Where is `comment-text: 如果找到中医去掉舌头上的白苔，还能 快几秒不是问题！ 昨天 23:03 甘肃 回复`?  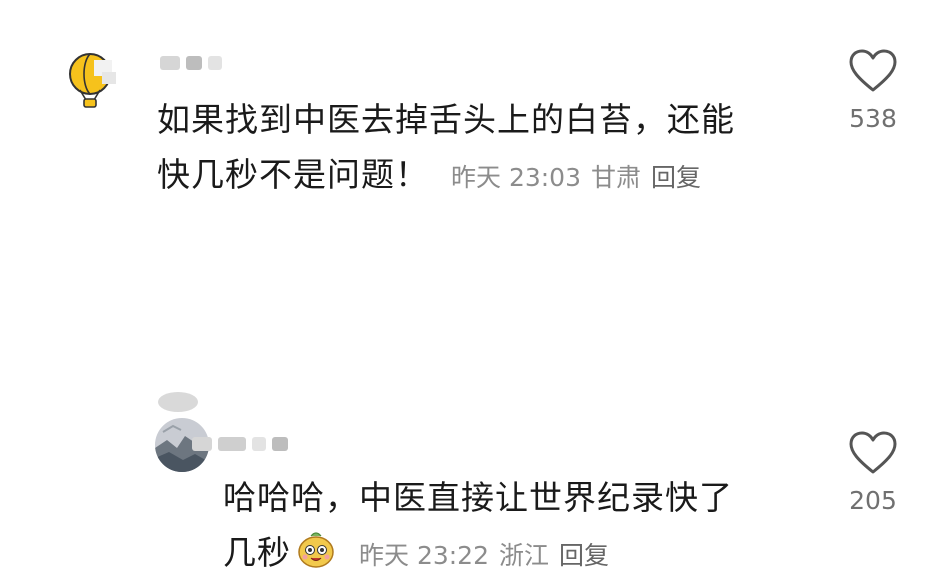 comment-text: 如果找到中医去掉舌头上的白苔，还能 快几秒不是问题！ 昨天 23:03 甘肃 回复 is located at coordinates (446, 147).